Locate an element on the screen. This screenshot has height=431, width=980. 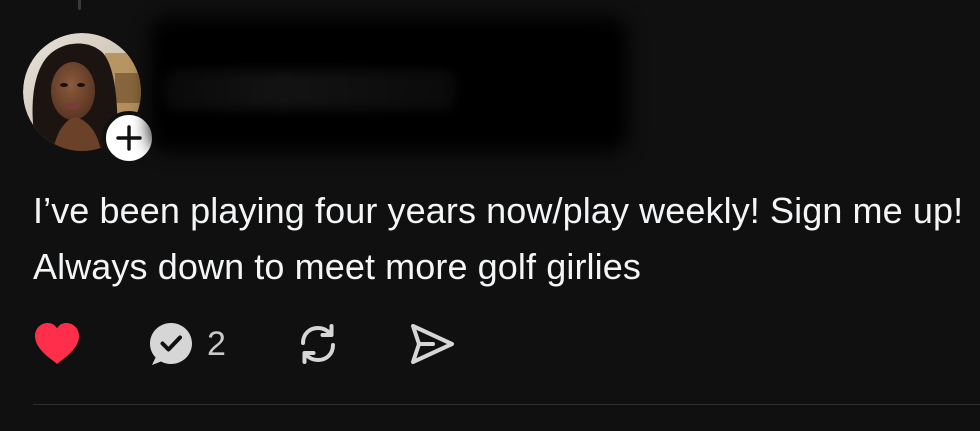
redacted-username-shadow is located at coordinates (310, 90).